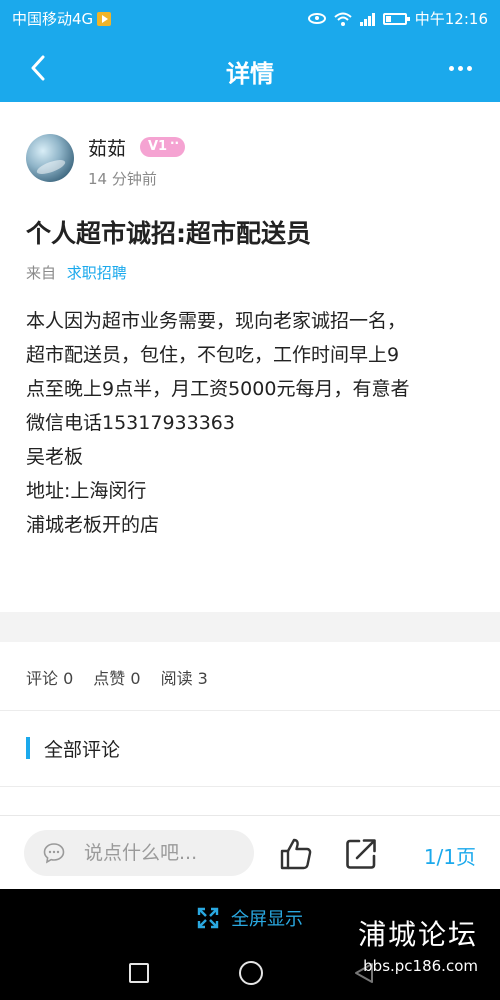 The image size is (500, 1000). I want to click on body-line: 超市配送员，包住，不包吃，工作时间早上9, so click(213, 355).